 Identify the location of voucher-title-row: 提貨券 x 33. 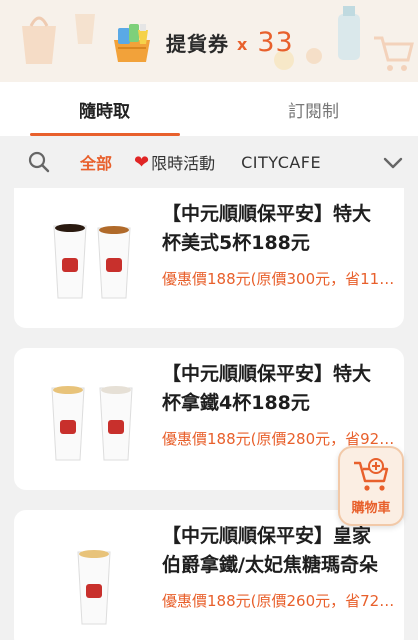
(202, 42).